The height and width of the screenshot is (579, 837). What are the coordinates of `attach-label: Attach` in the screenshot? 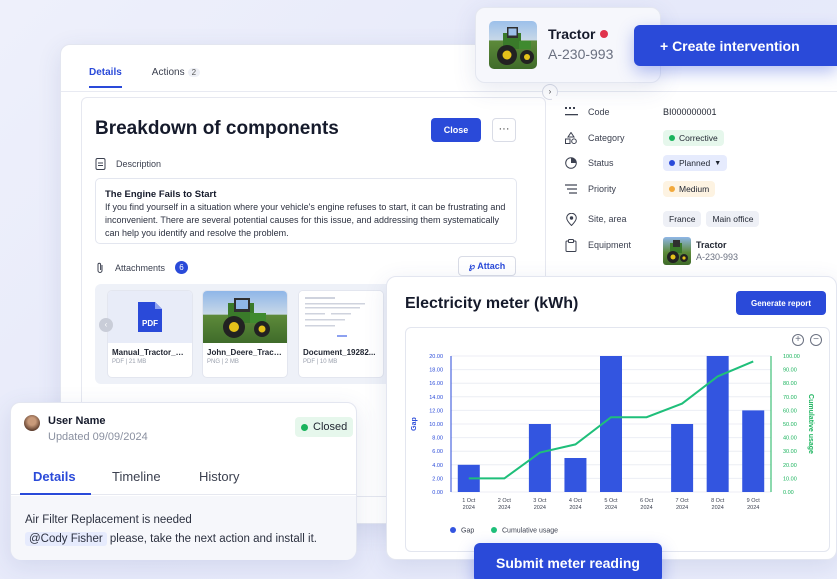 It's located at (491, 265).